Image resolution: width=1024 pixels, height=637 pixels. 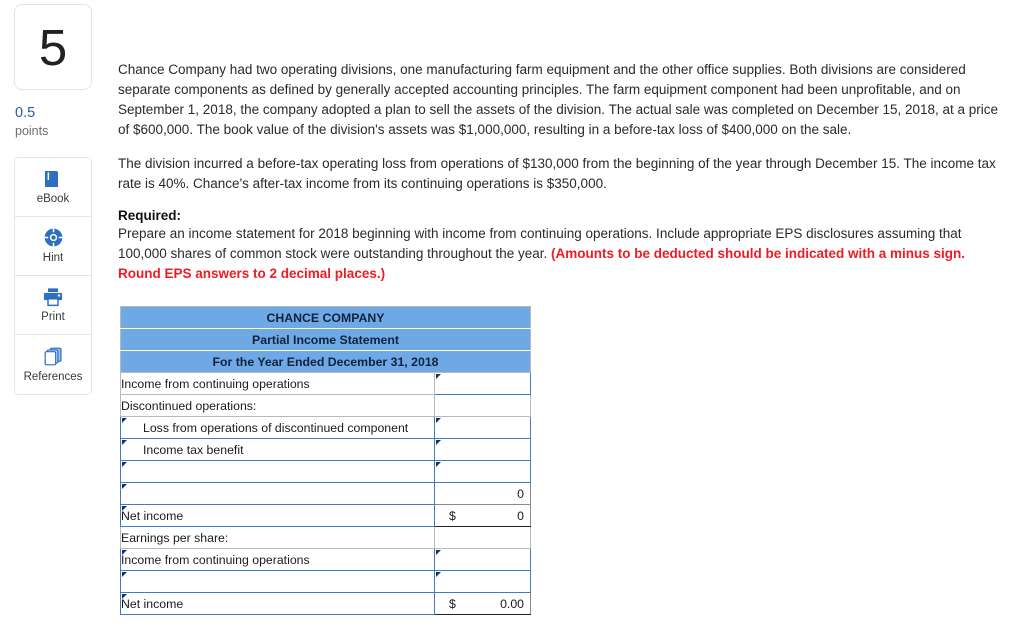 What do you see at coordinates (277, 383) in the screenshot?
I see `row-label-0: Income from continuing operations` at bounding box center [277, 383].